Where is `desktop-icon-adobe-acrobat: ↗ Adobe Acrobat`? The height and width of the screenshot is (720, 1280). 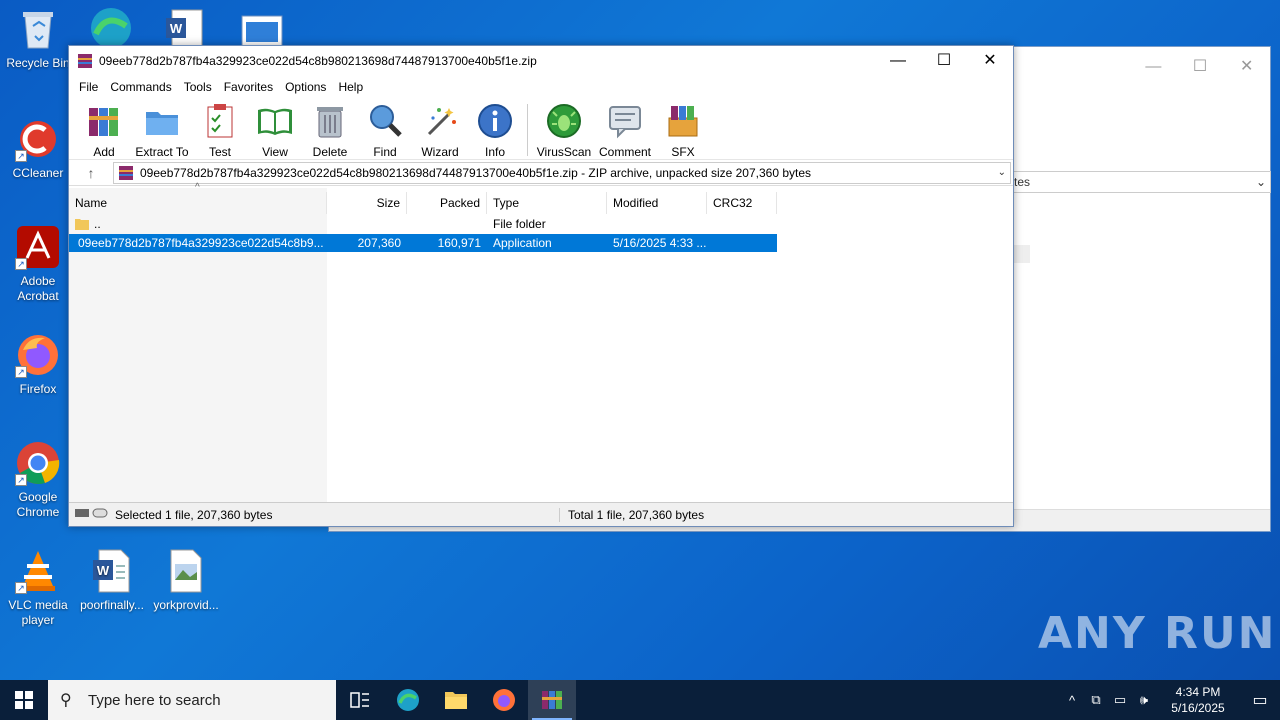
desktop-icon-adobe-acrobat: ↗ Adobe Acrobat is located at coordinates (38, 264).